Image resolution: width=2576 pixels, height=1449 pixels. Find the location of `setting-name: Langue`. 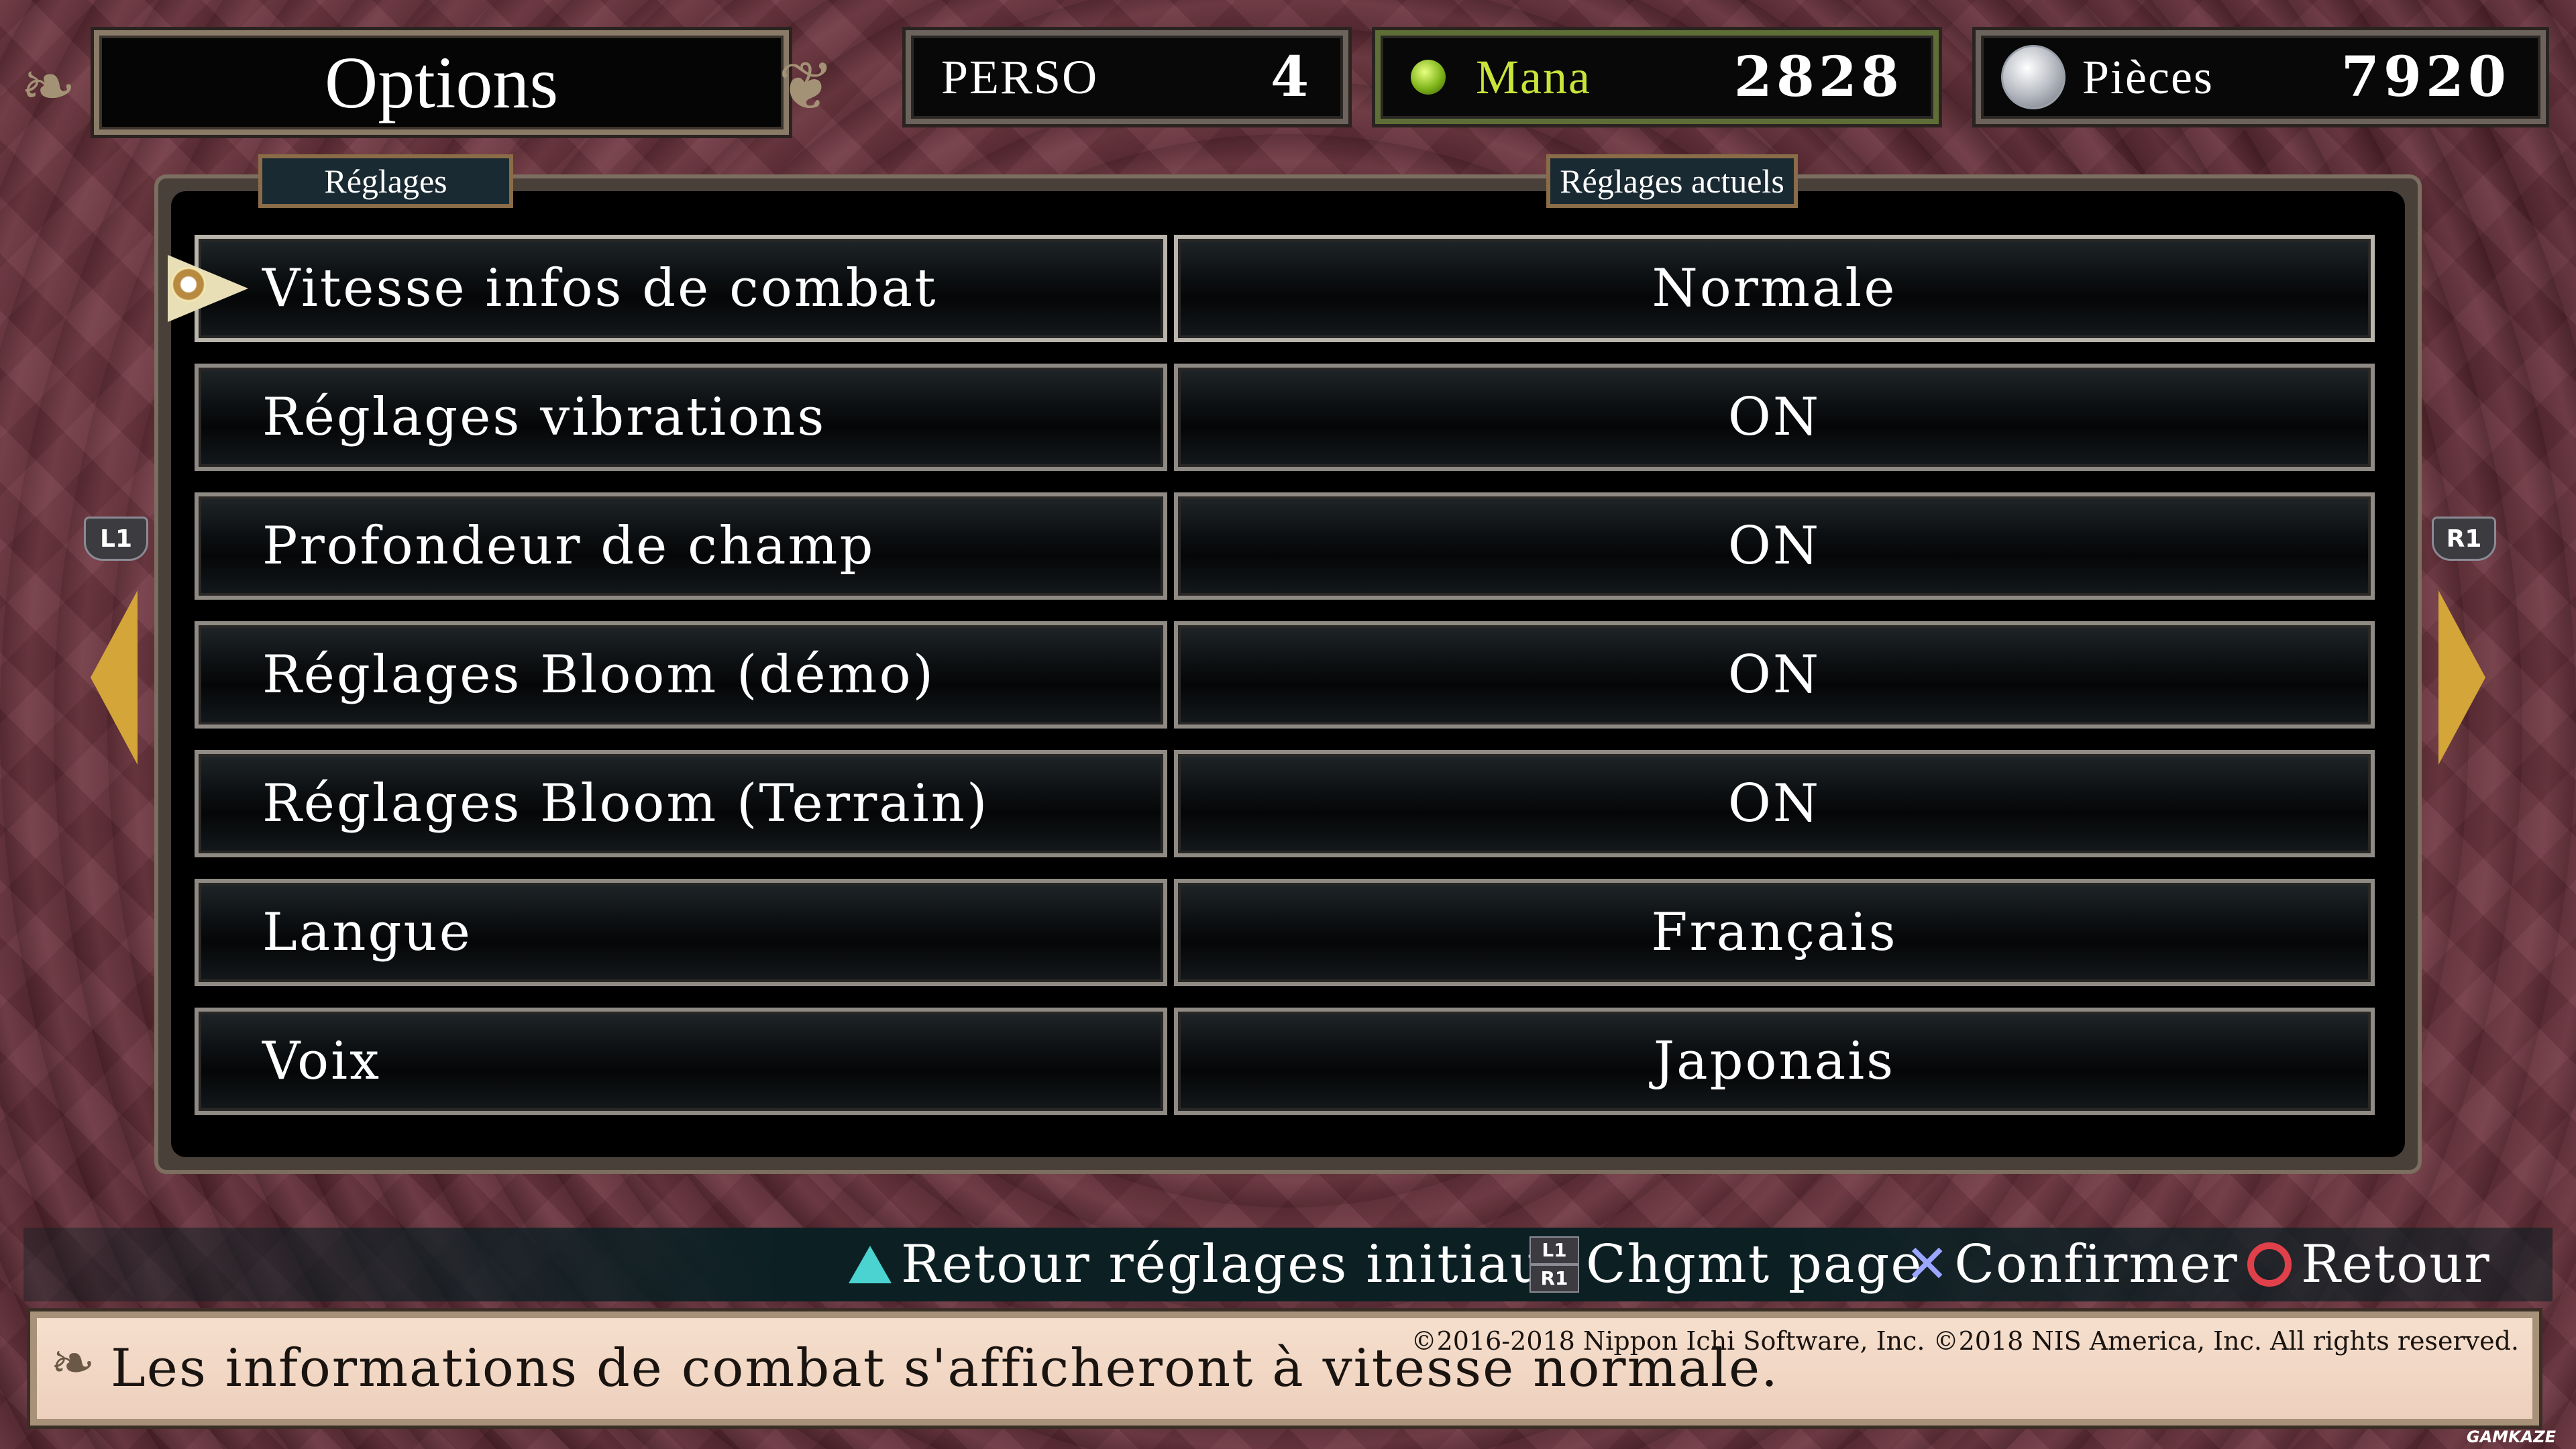

setting-name: Langue is located at coordinates (367, 932).